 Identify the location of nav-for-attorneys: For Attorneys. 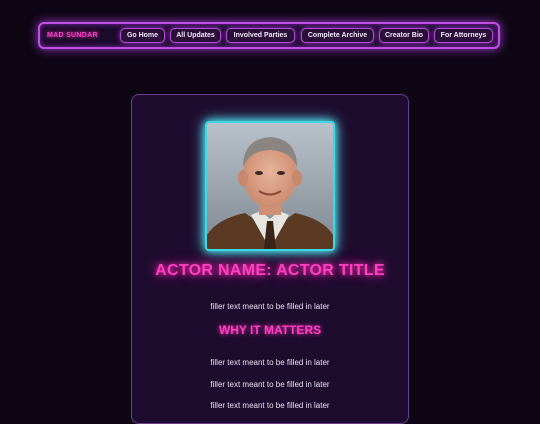
(463, 35).